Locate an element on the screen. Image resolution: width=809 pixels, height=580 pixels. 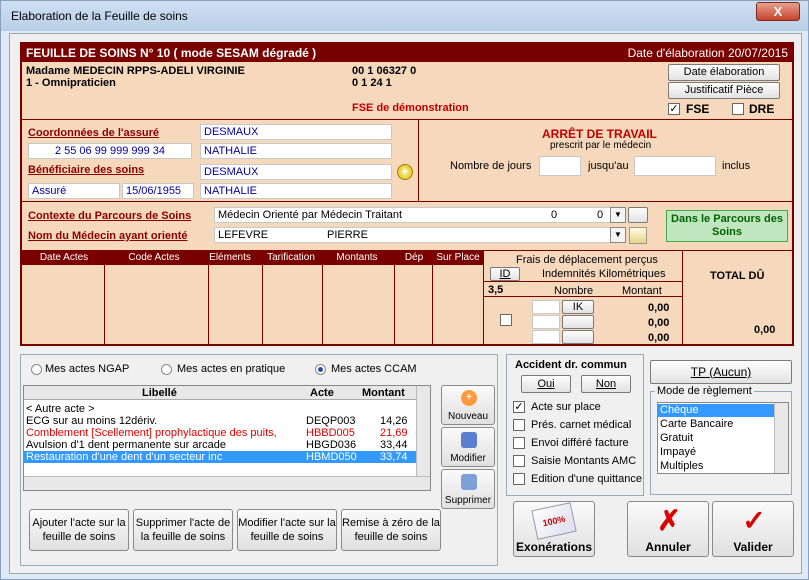
status-field: Assuré is located at coordinates (74, 191).